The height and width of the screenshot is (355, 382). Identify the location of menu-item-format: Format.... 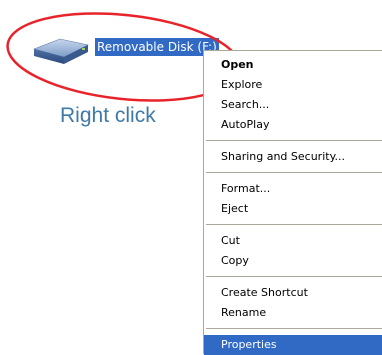
(293, 189).